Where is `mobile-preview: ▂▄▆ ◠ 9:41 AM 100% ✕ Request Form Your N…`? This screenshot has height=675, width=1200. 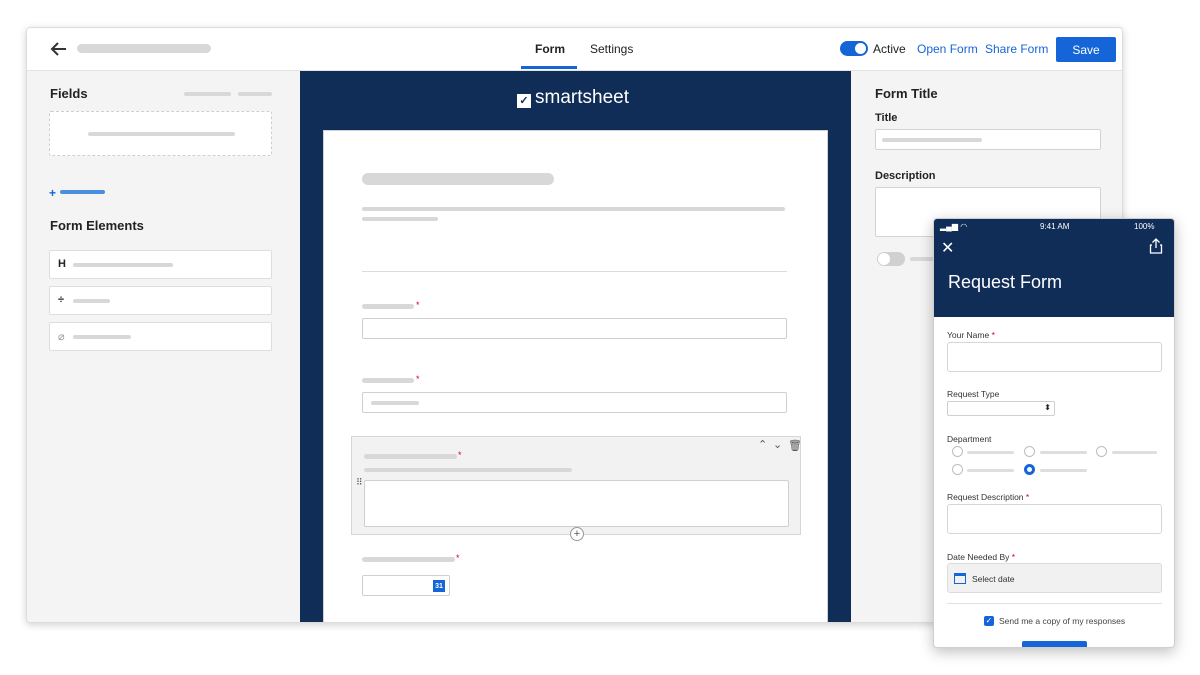 mobile-preview: ▂▄▆ ◠ 9:41 AM 100% ✕ Request Form Your N… is located at coordinates (1054, 433).